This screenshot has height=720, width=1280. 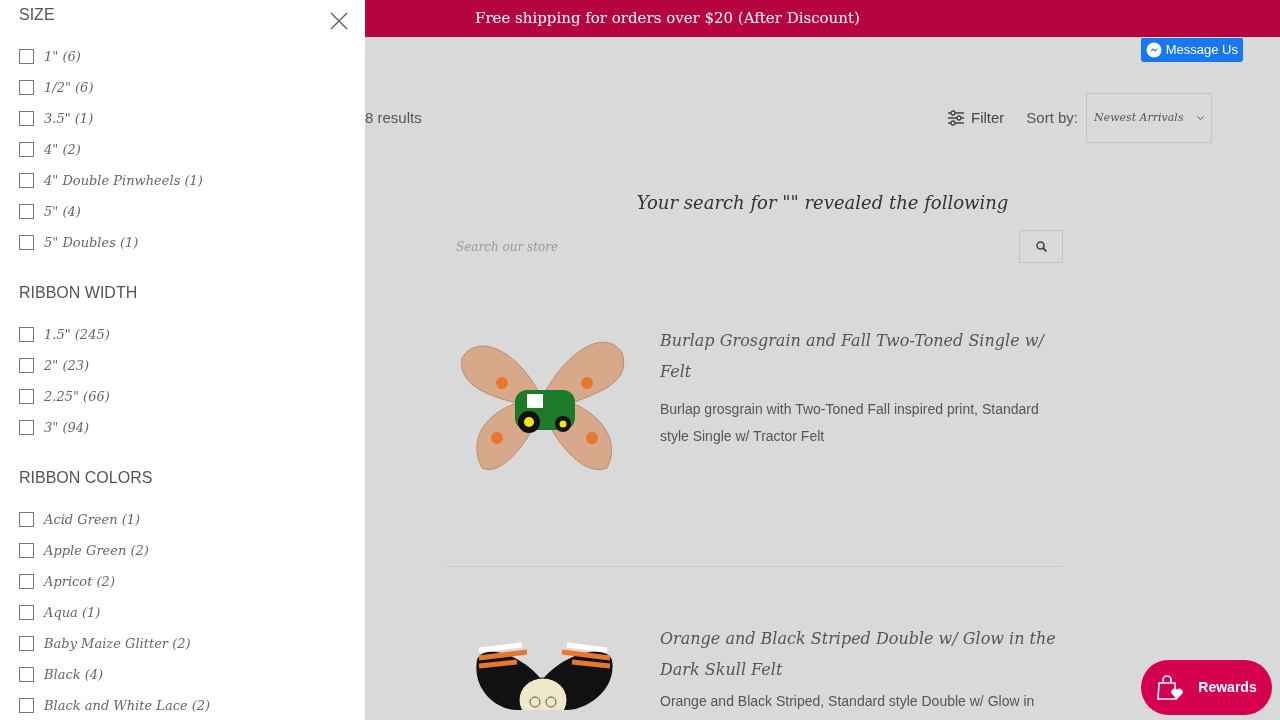 What do you see at coordinates (79, 581) in the screenshot?
I see `option-label: Apricot (2)` at bounding box center [79, 581].